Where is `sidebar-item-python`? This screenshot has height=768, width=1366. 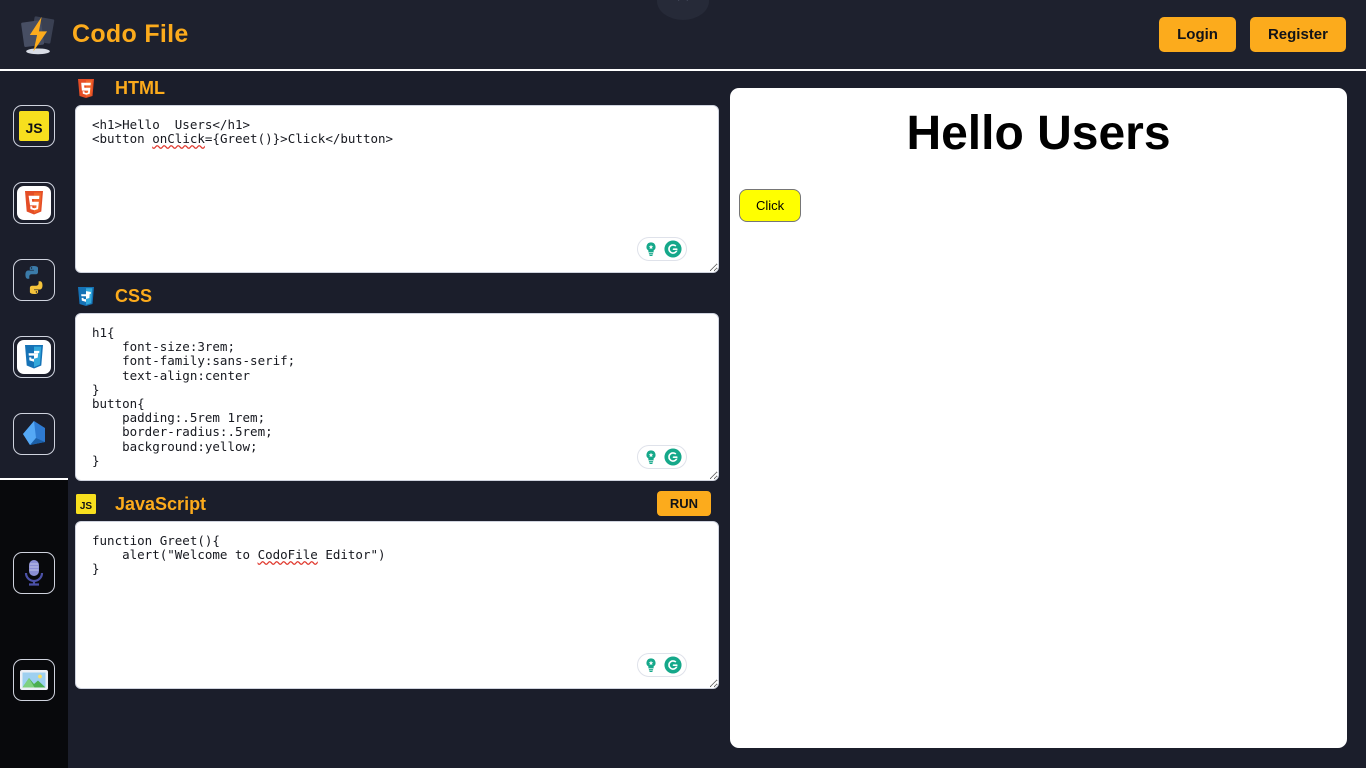 sidebar-item-python is located at coordinates (34, 280).